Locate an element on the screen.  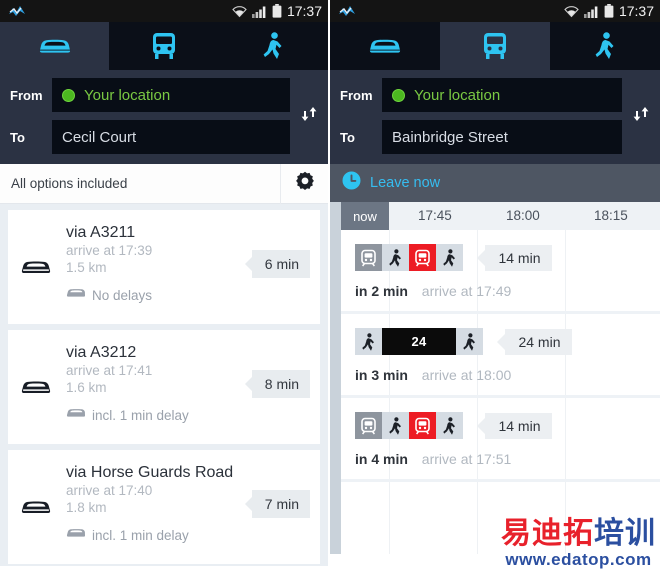
from-input-left: Your location is located at coordinates (171, 95).